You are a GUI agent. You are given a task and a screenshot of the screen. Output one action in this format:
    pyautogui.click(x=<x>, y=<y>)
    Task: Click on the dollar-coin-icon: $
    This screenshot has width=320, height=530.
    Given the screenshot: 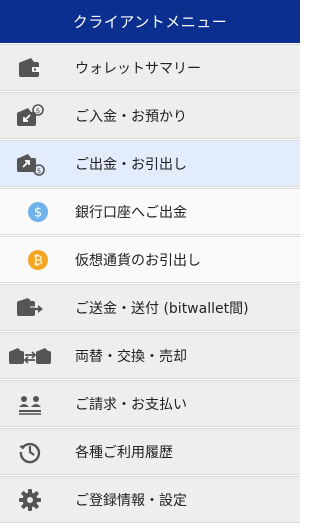 What is the action you would take?
    pyautogui.click(x=37, y=212)
    